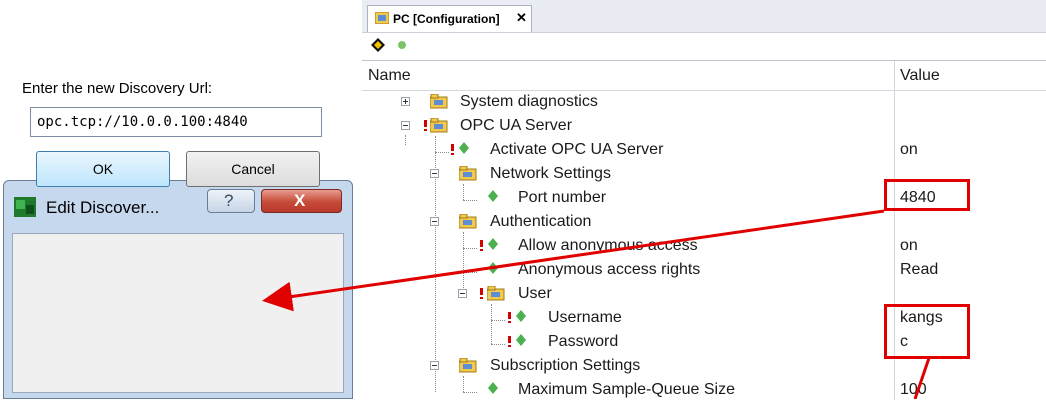 This screenshot has height=402, width=1046. I want to click on tree-label: Maximum Sample-Queue Size, so click(626, 389).